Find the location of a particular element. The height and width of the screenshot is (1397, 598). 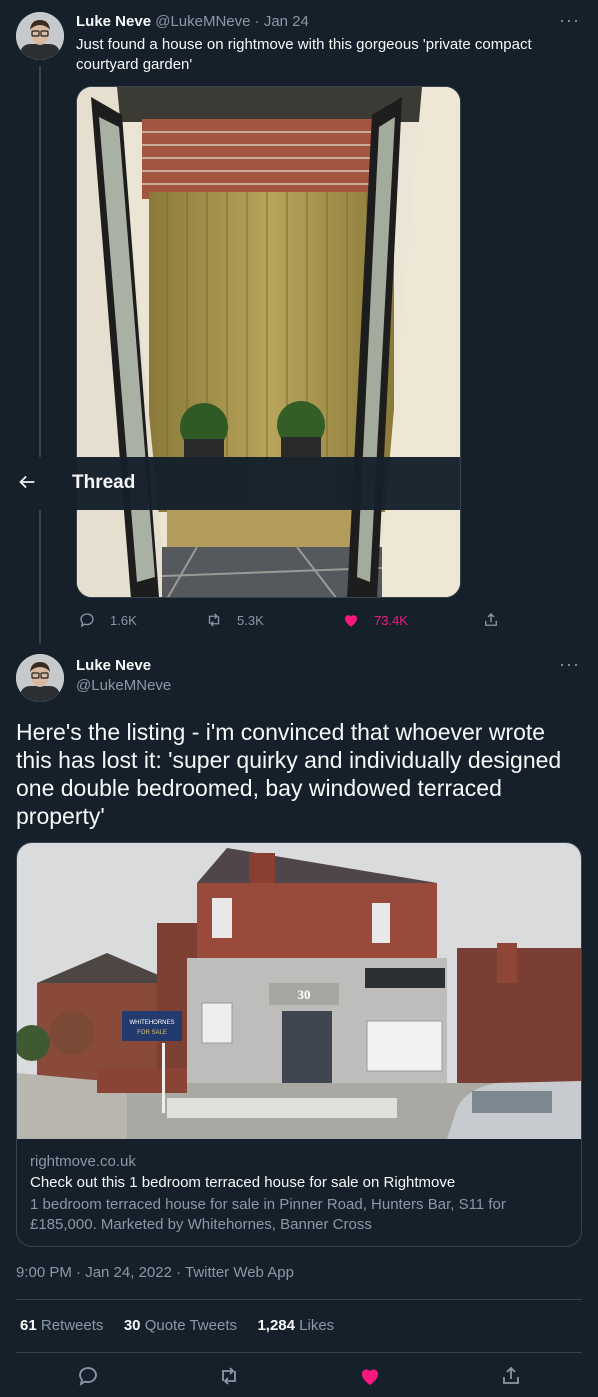

tweet1-date: · Jan 24 is located at coordinates (282, 21).